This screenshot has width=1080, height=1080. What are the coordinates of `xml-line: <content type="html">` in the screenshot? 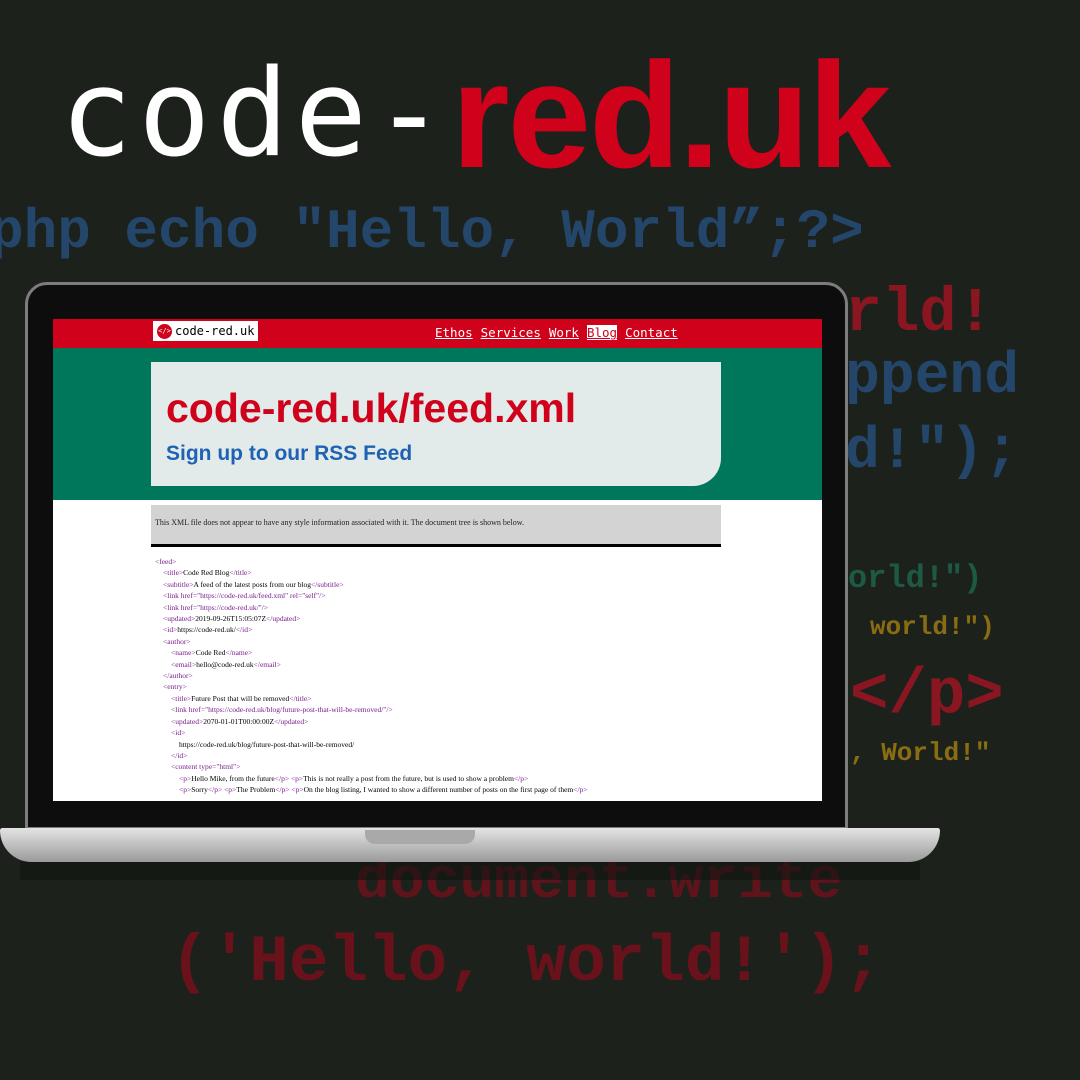 It's located at (206, 767).